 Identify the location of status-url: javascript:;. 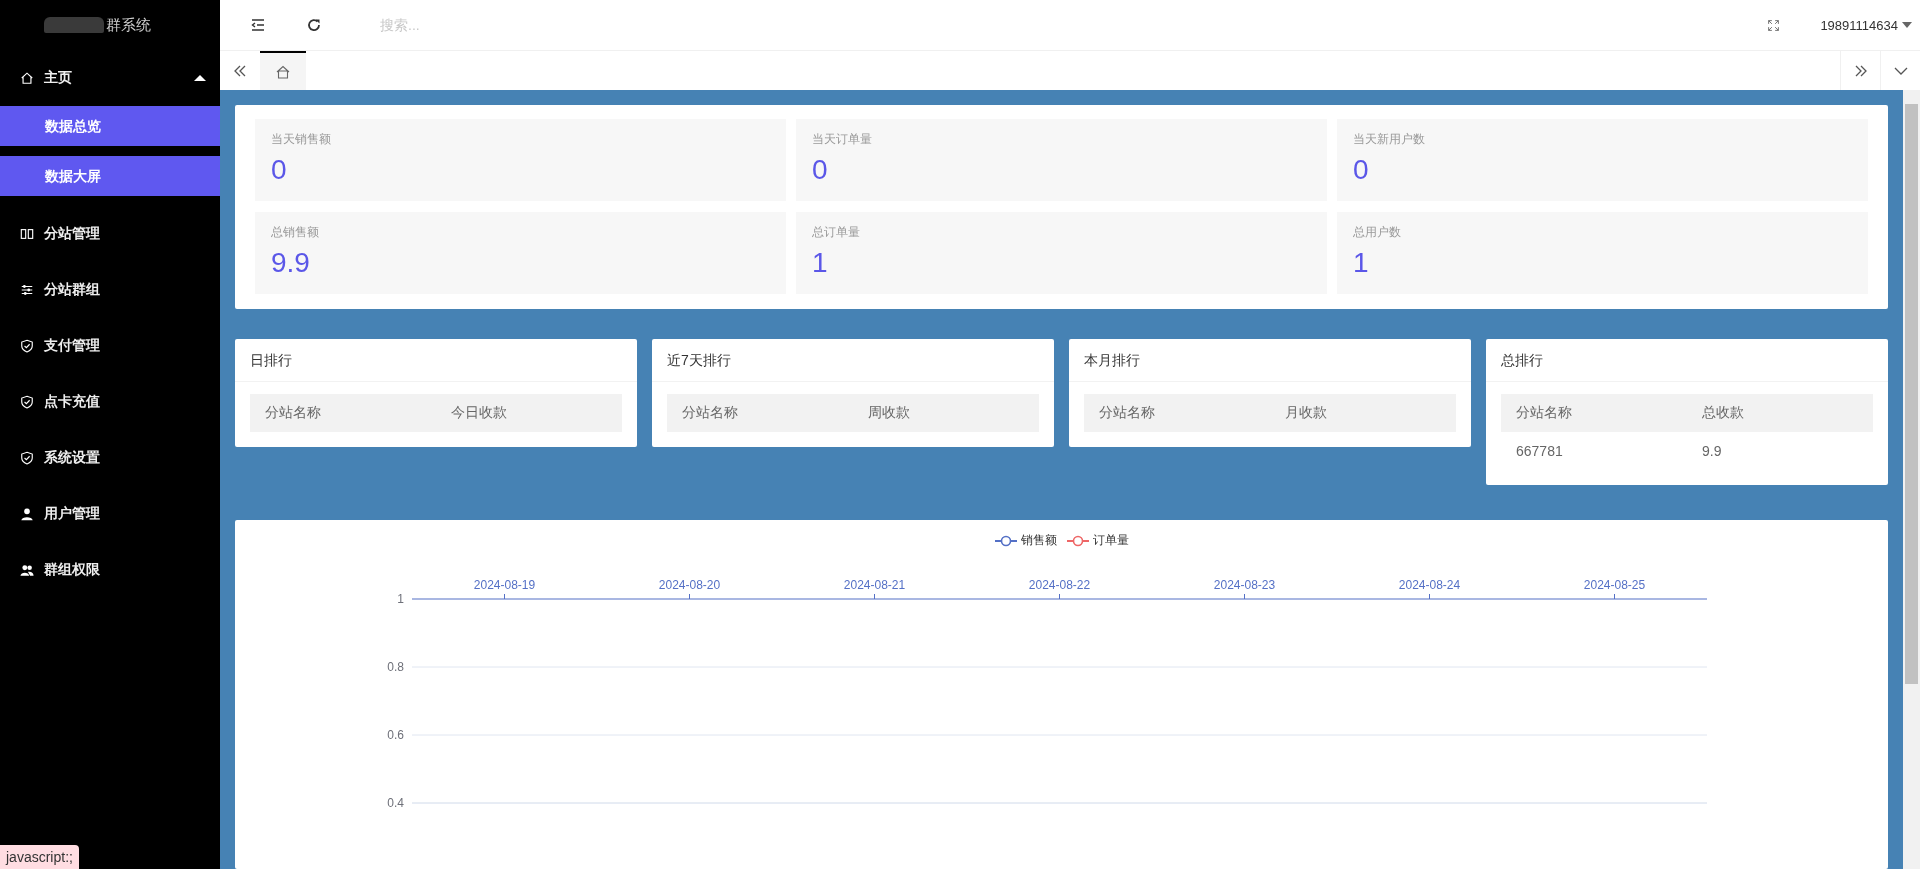
(39, 857).